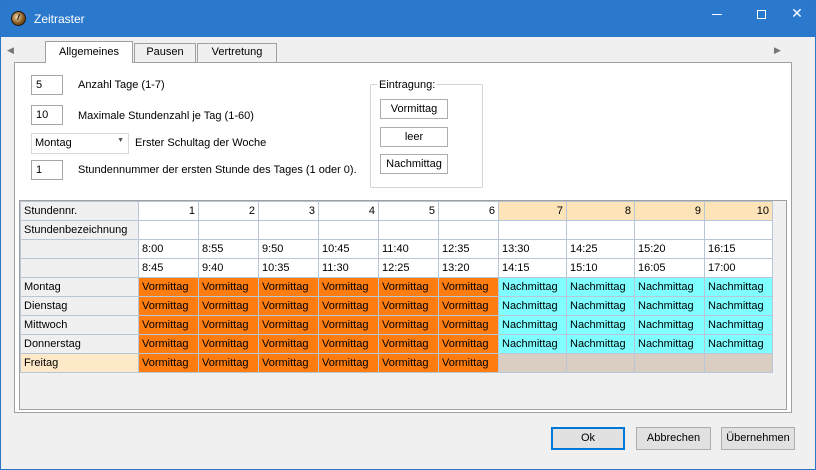  I want to click on apply-button: Übernehmen, so click(758, 438).